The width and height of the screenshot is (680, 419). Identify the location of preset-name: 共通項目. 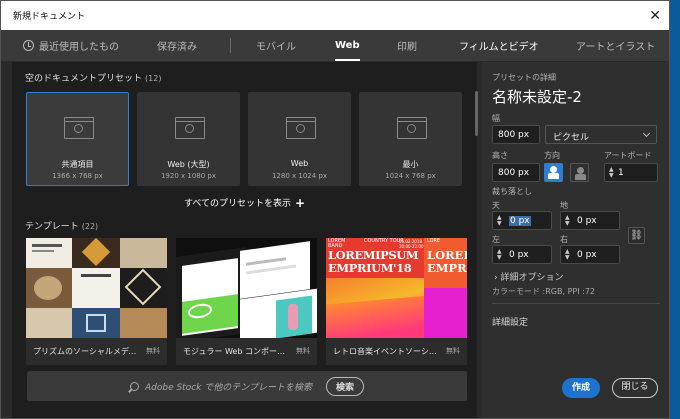
(77, 164).